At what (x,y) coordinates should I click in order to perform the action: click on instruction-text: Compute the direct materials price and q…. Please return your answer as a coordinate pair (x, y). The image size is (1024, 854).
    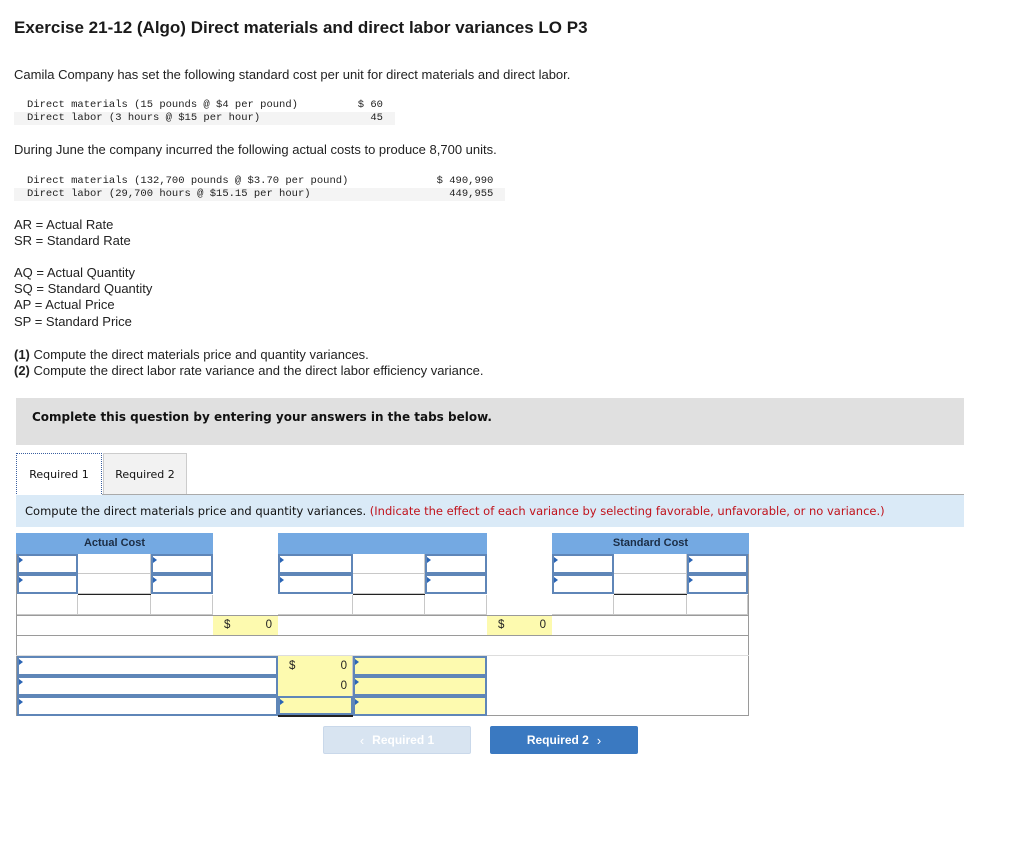
    Looking at the image, I should click on (196, 511).